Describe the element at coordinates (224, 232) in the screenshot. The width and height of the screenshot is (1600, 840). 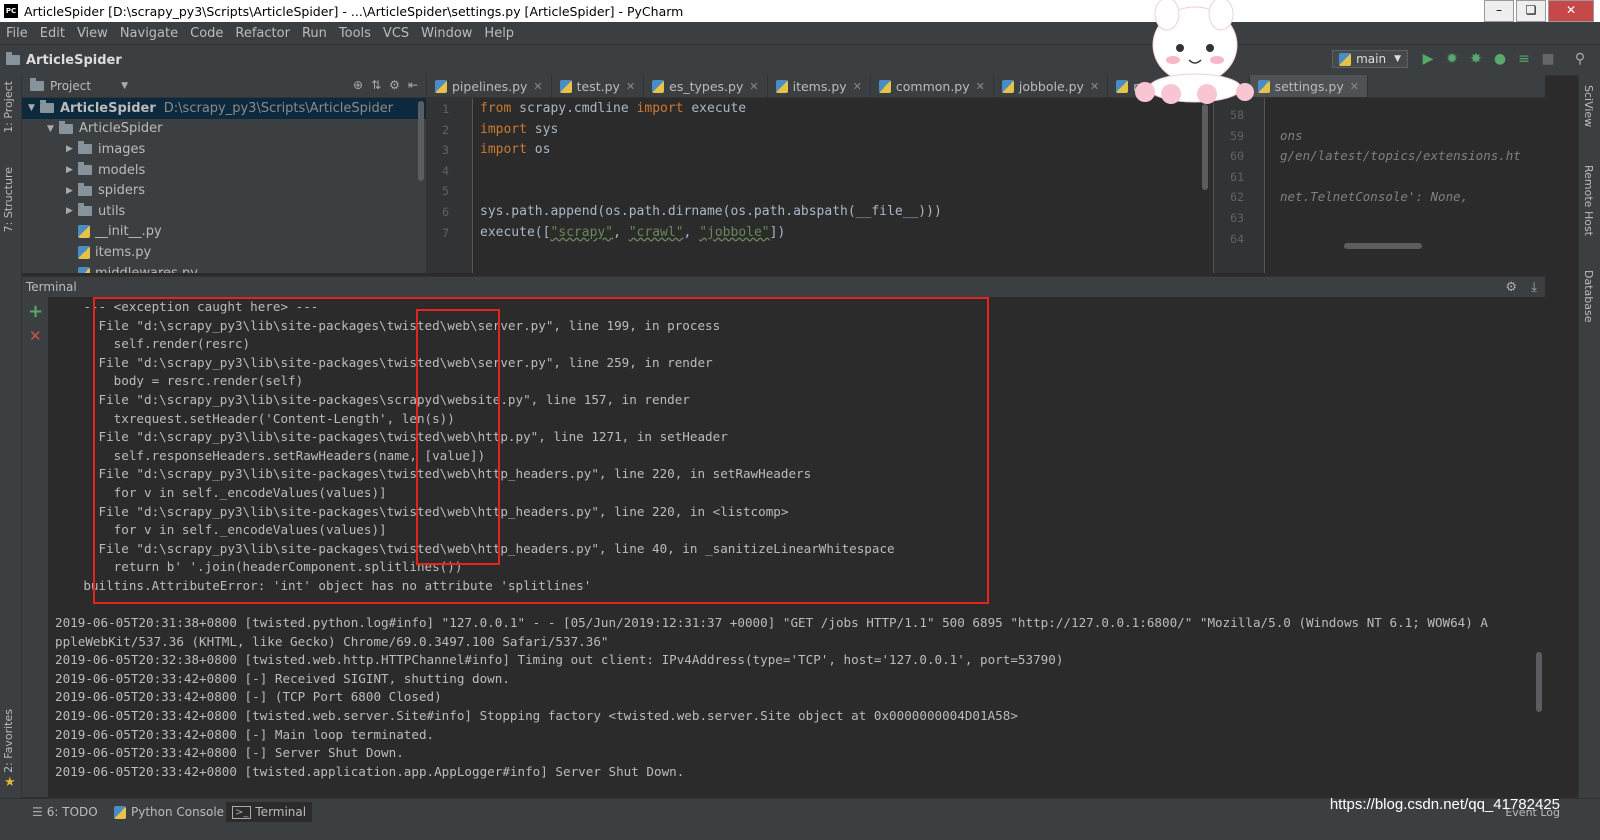
I see `tree-item: __init__.py` at that location.